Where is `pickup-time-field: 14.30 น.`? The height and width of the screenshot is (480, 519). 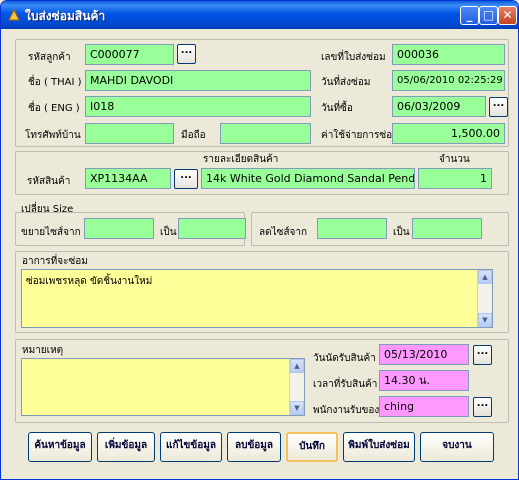
pickup-time-field: 14.30 น. is located at coordinates (424, 380).